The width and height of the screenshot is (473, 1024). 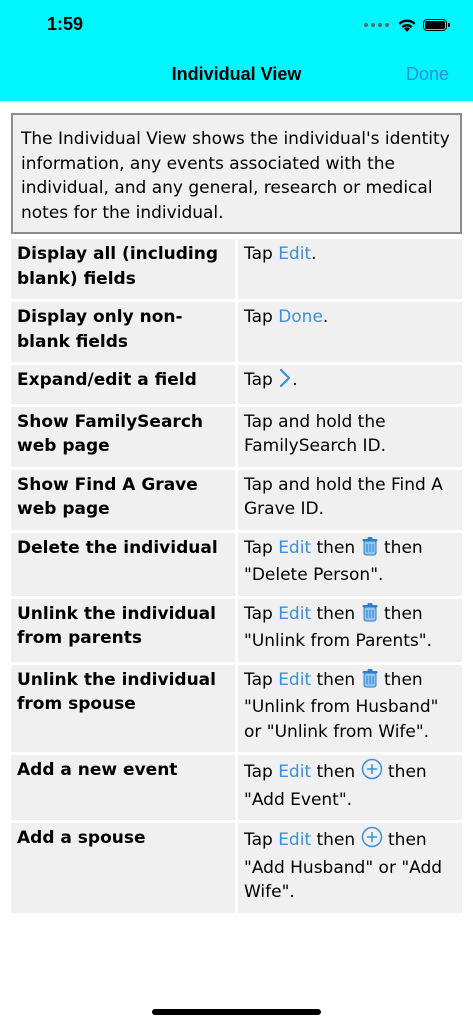 What do you see at coordinates (285, 382) in the screenshot?
I see `chevron-right-icon` at bounding box center [285, 382].